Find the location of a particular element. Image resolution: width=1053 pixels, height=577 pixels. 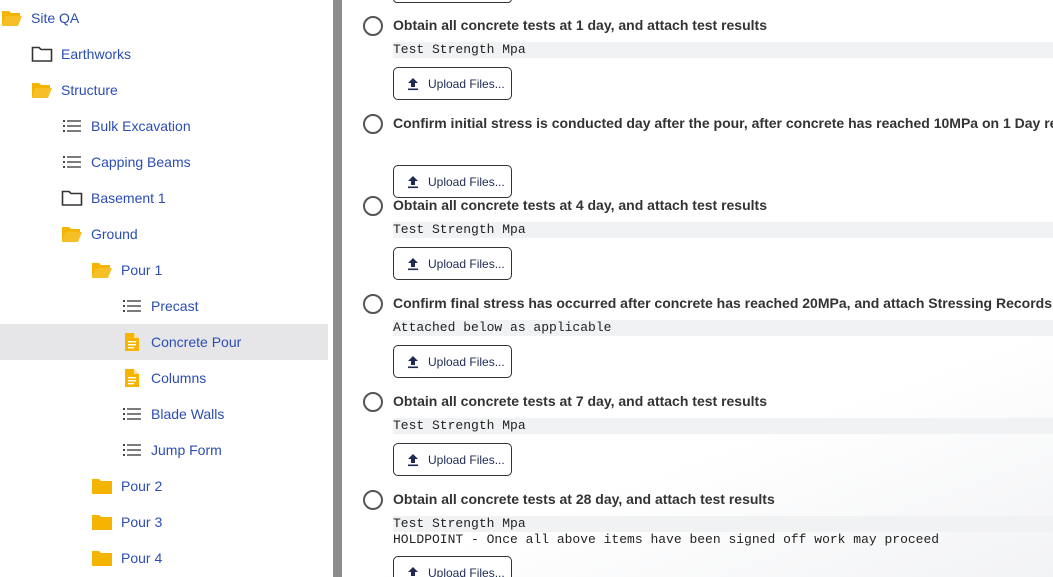

tree-item-concrete-pour: Concrete Pour is located at coordinates (164, 342).